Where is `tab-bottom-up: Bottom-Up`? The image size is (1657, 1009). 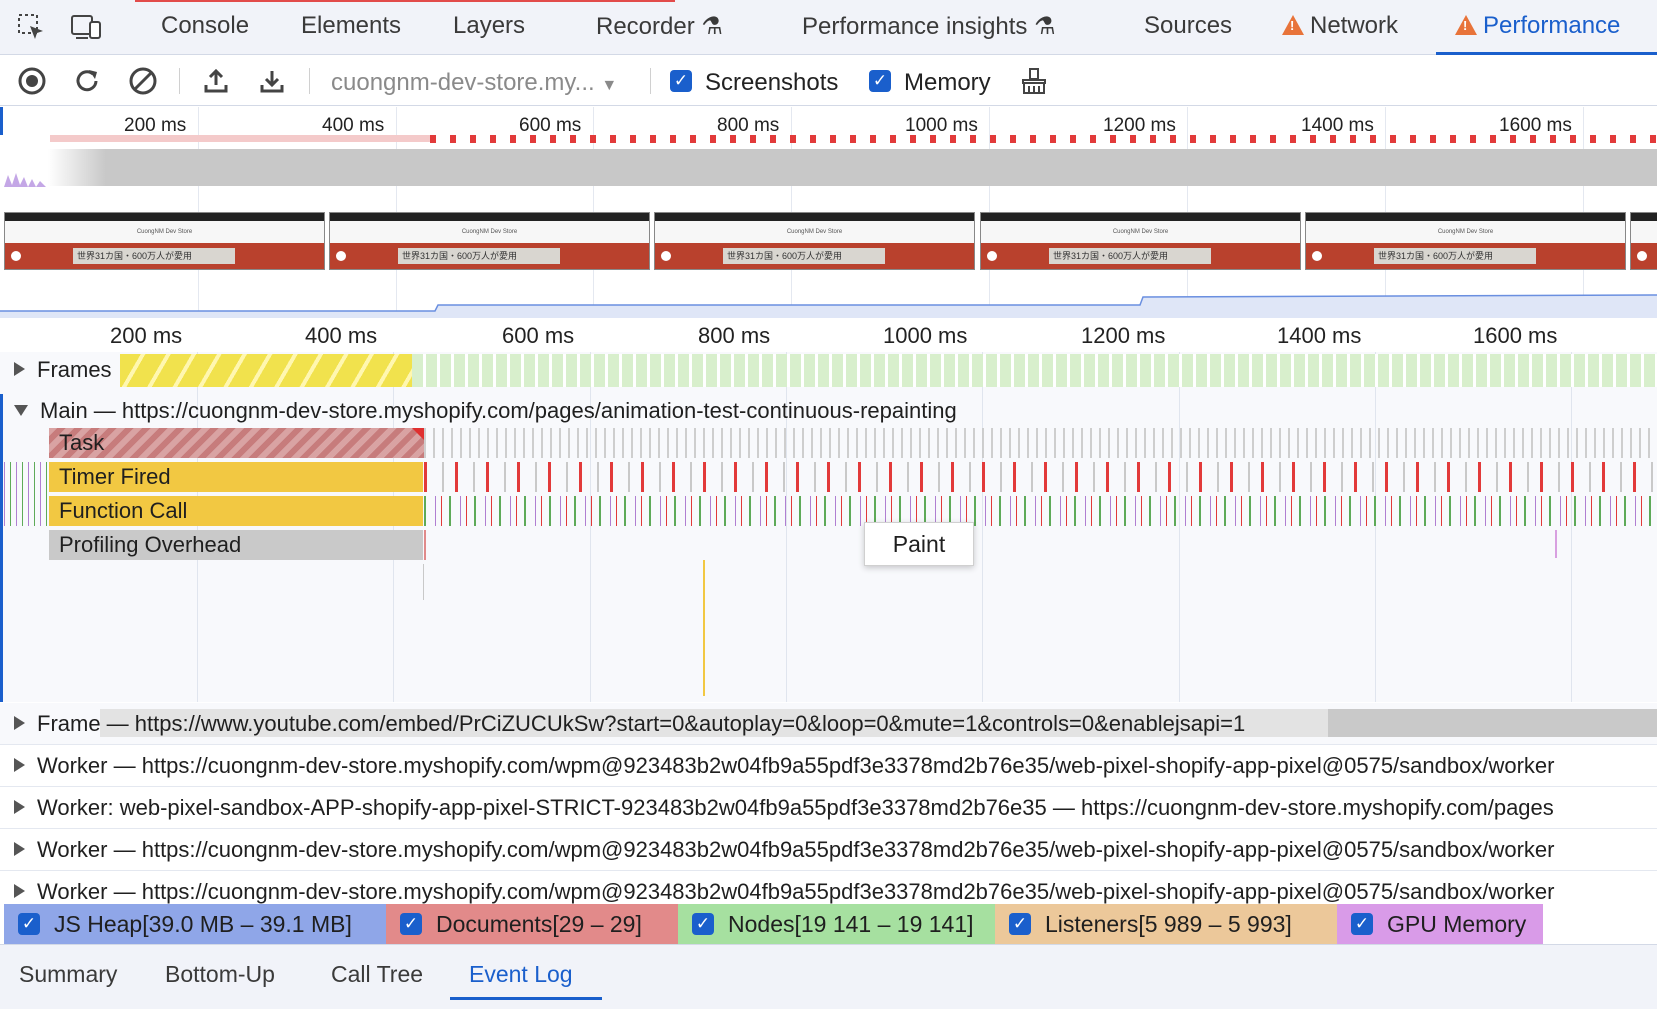 tab-bottom-up: Bottom-Up is located at coordinates (220, 974).